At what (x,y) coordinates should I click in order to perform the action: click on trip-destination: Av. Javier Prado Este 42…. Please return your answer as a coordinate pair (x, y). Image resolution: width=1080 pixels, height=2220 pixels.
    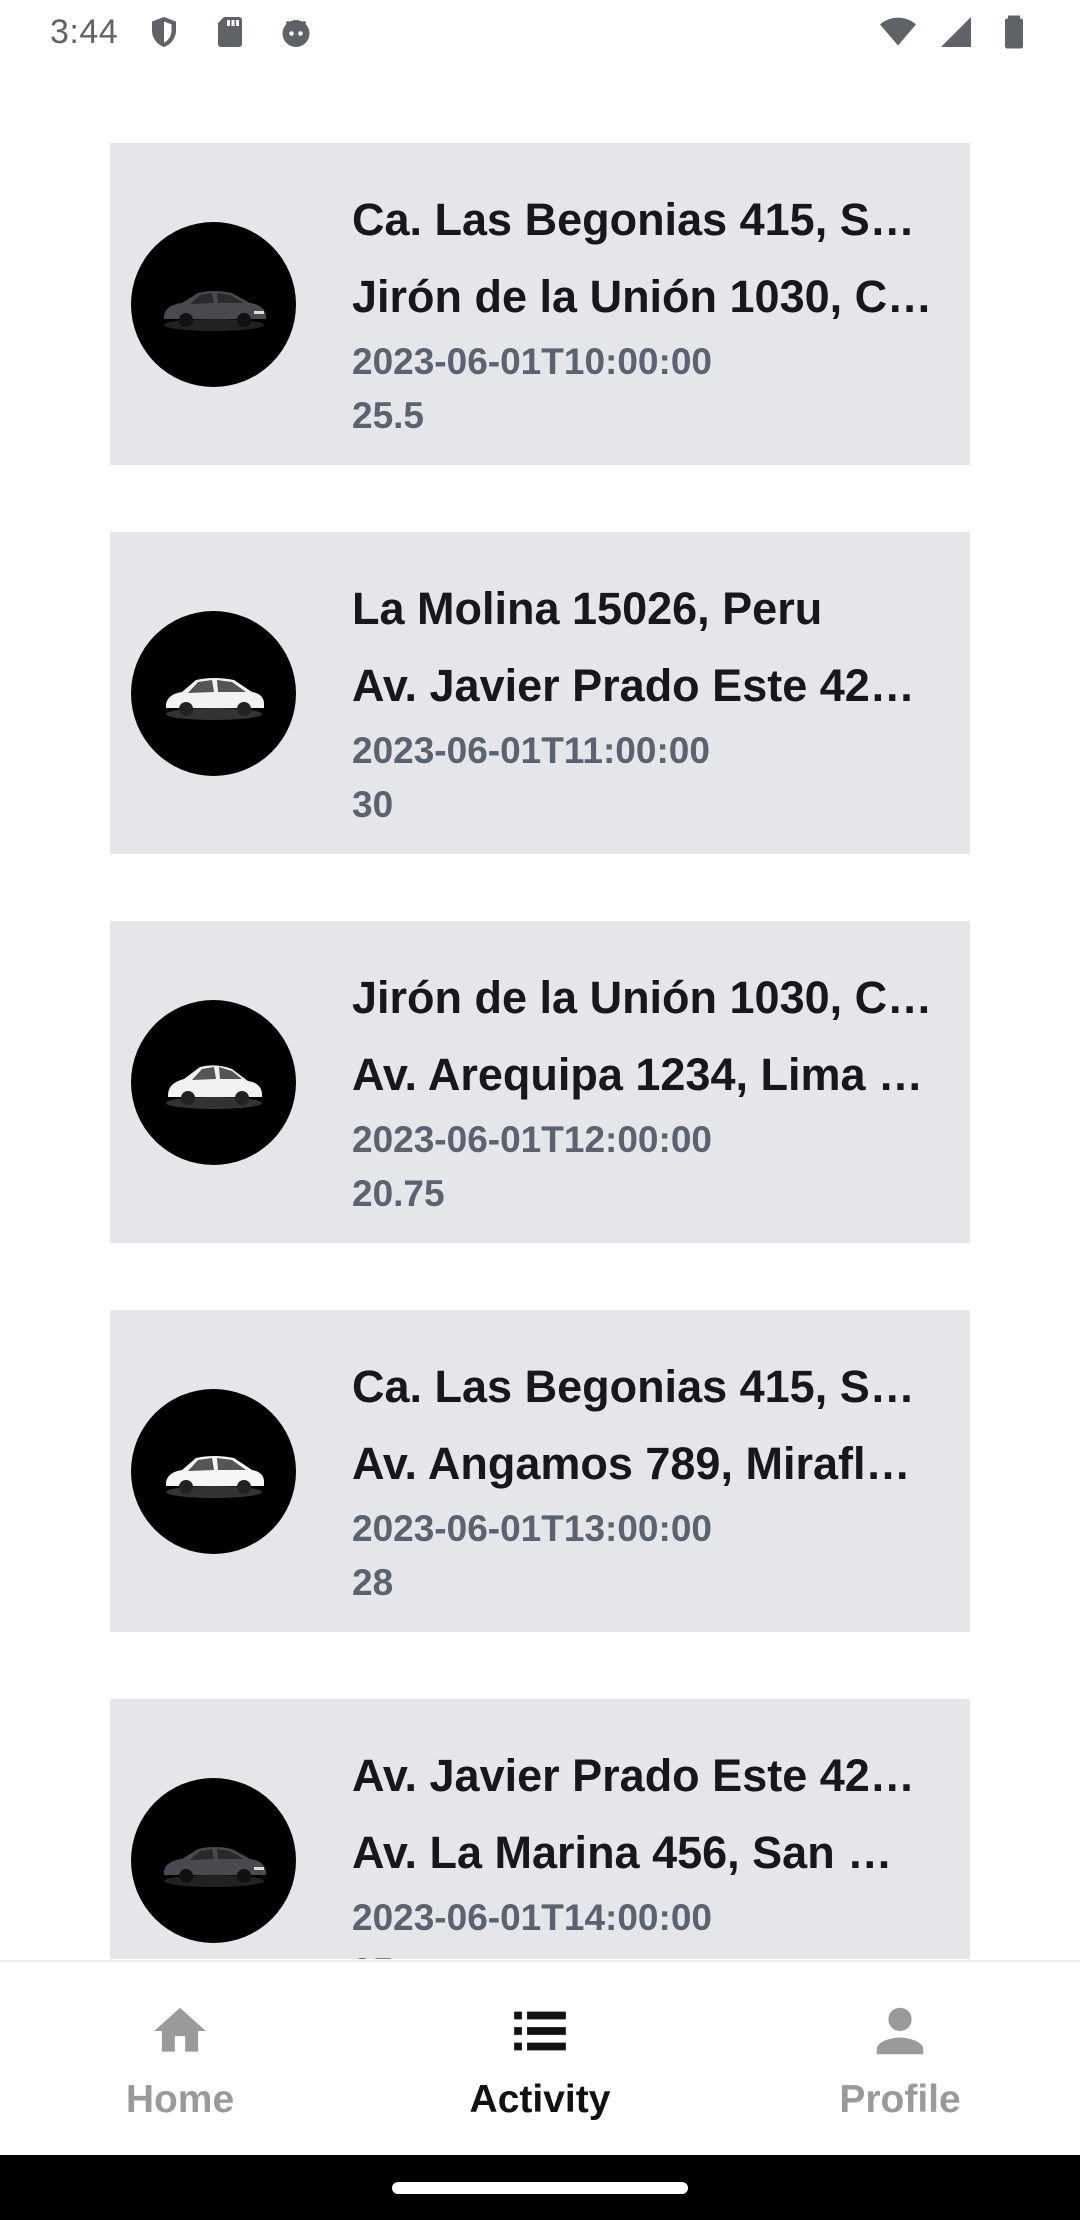
    Looking at the image, I should click on (633, 685).